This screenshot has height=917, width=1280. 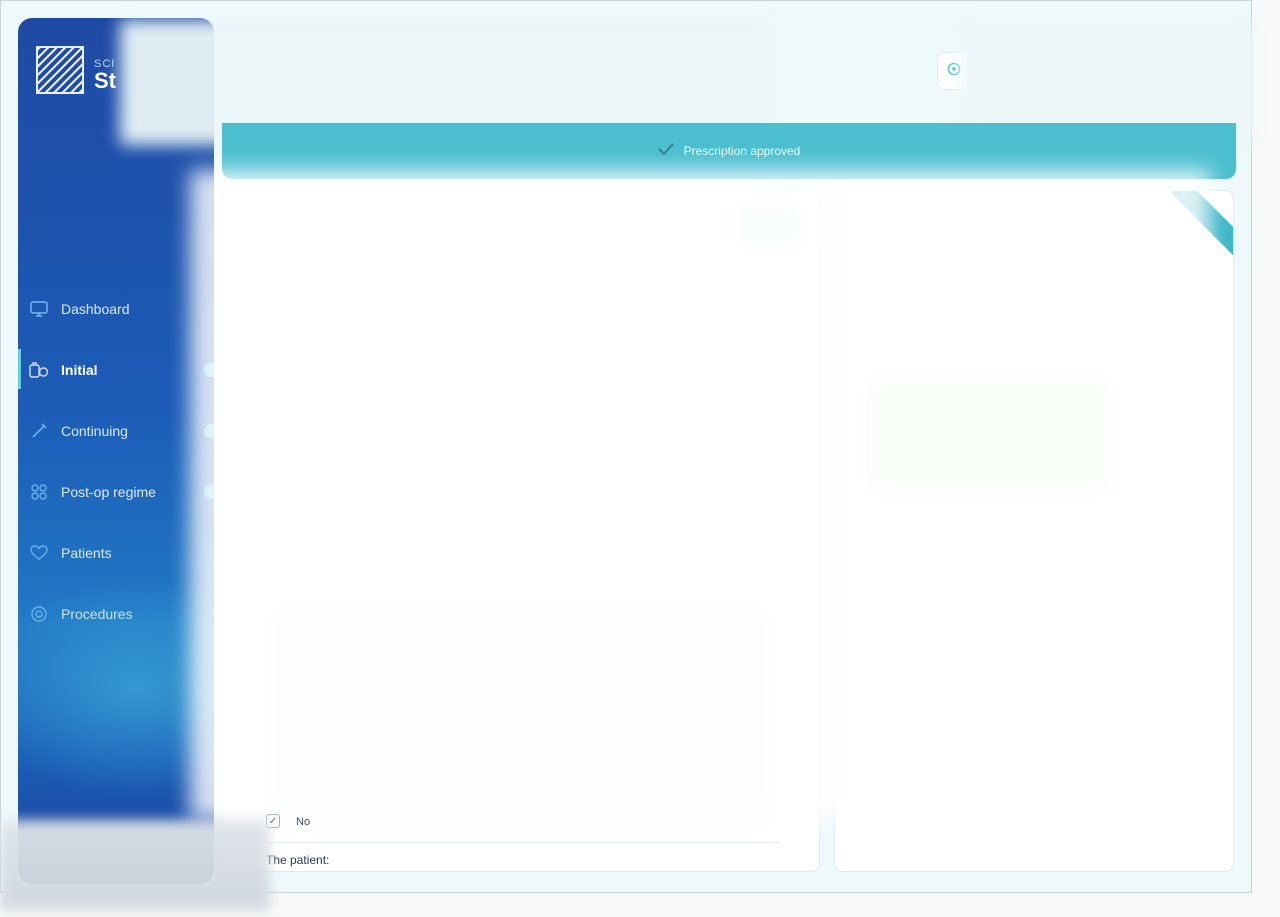 I want to click on heart-icon, so click(x=39, y=553).